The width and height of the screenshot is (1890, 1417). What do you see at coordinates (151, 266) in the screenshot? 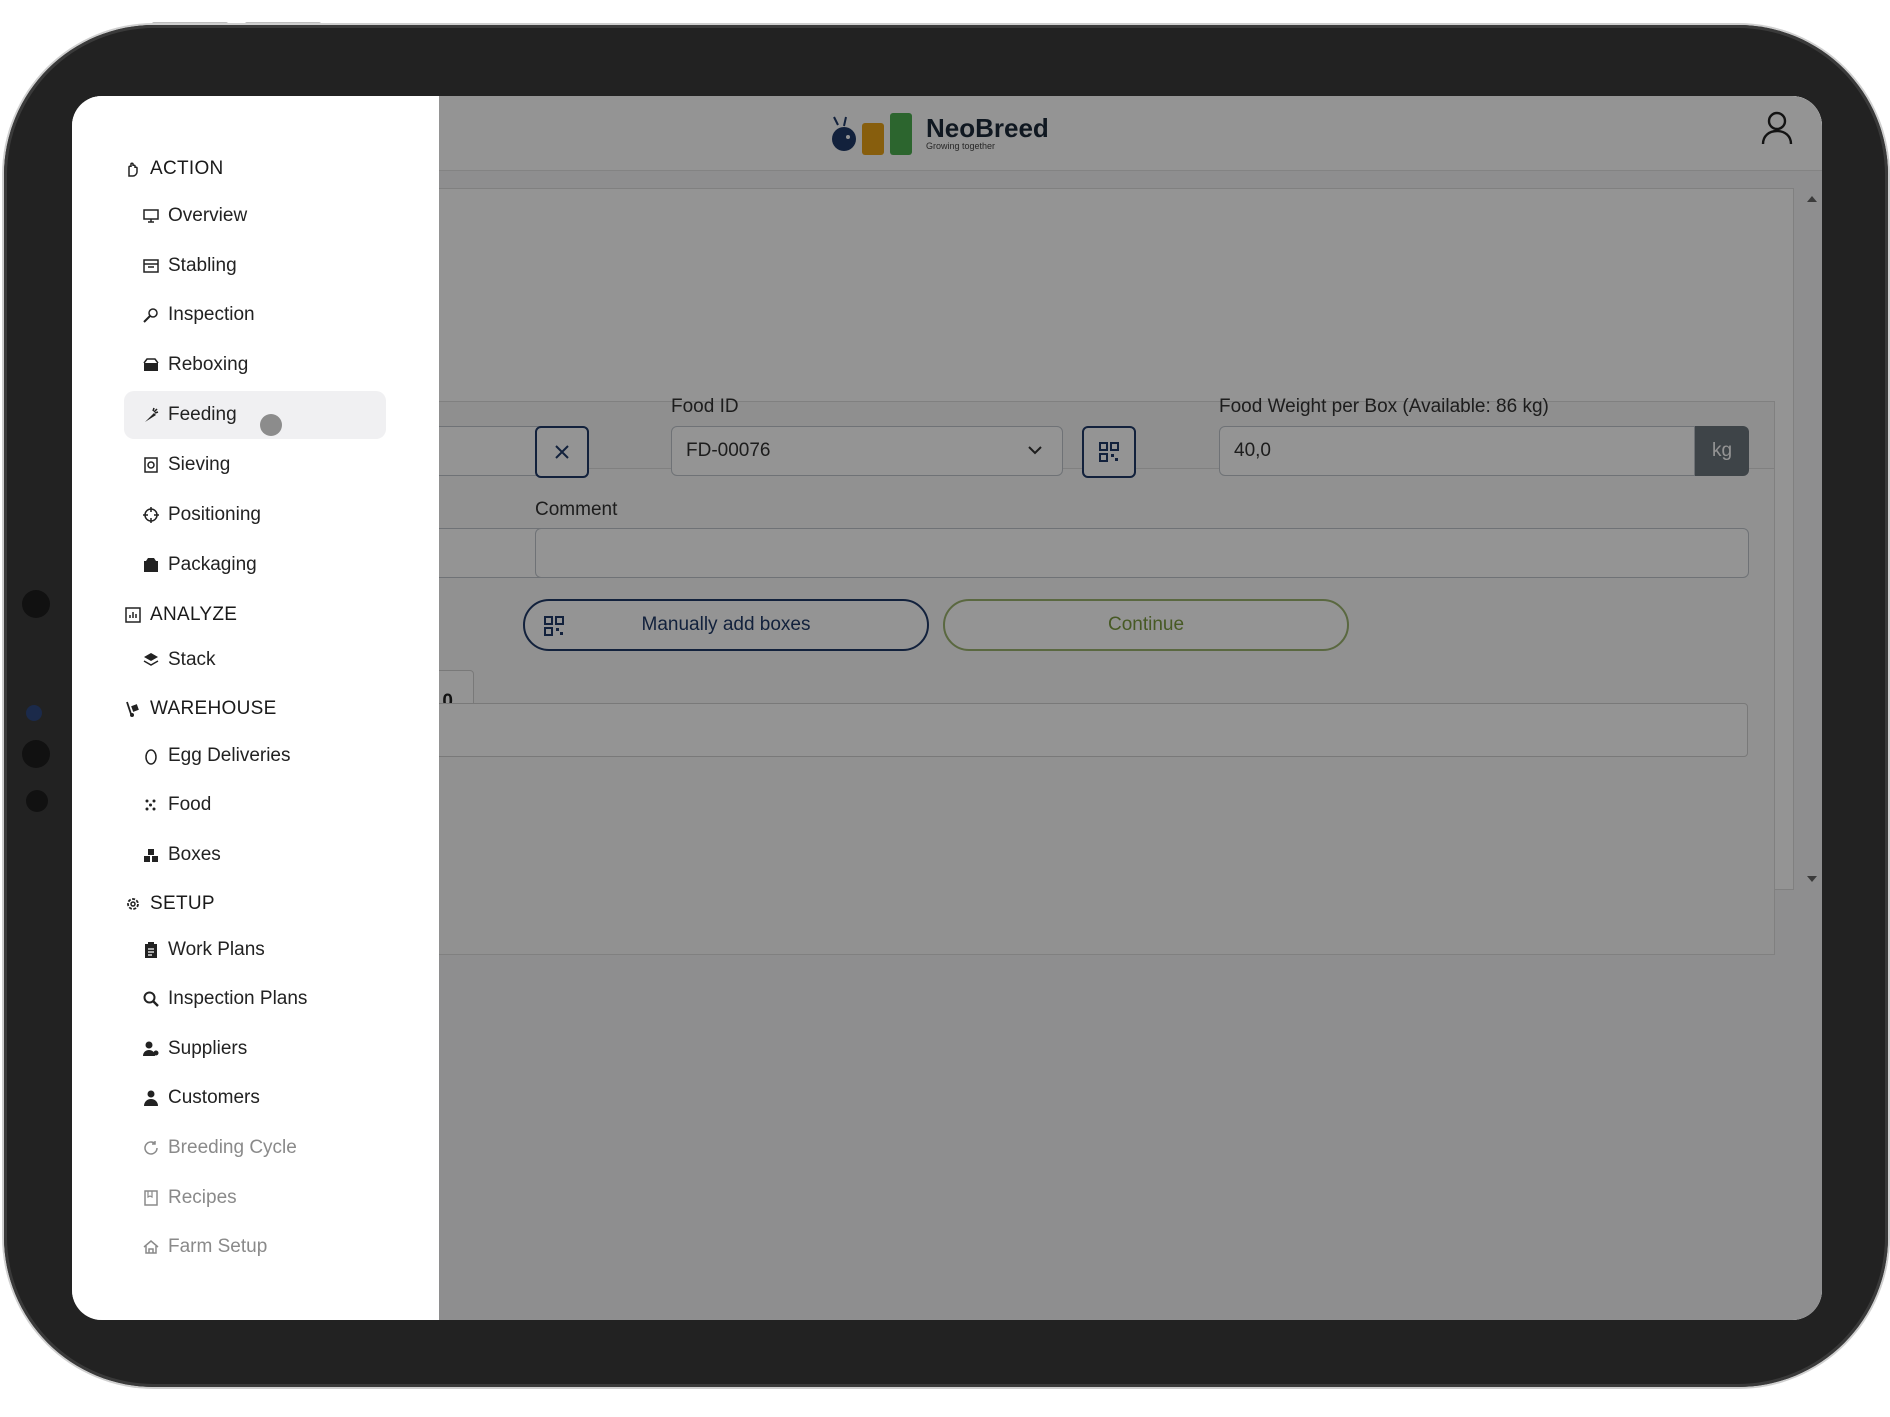
I see `calendar-box-icon` at bounding box center [151, 266].